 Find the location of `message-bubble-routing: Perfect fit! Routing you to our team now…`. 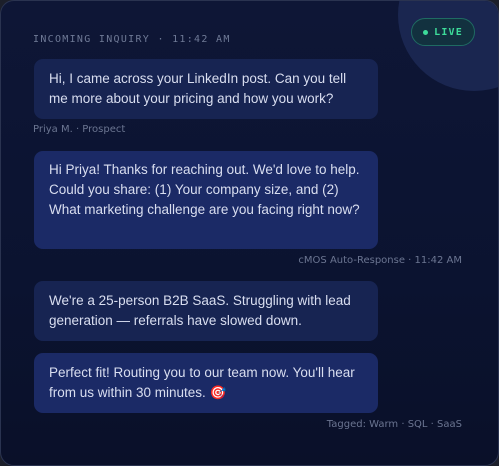

message-bubble-routing: Perfect fit! Routing you to our team now… is located at coordinates (206, 383).